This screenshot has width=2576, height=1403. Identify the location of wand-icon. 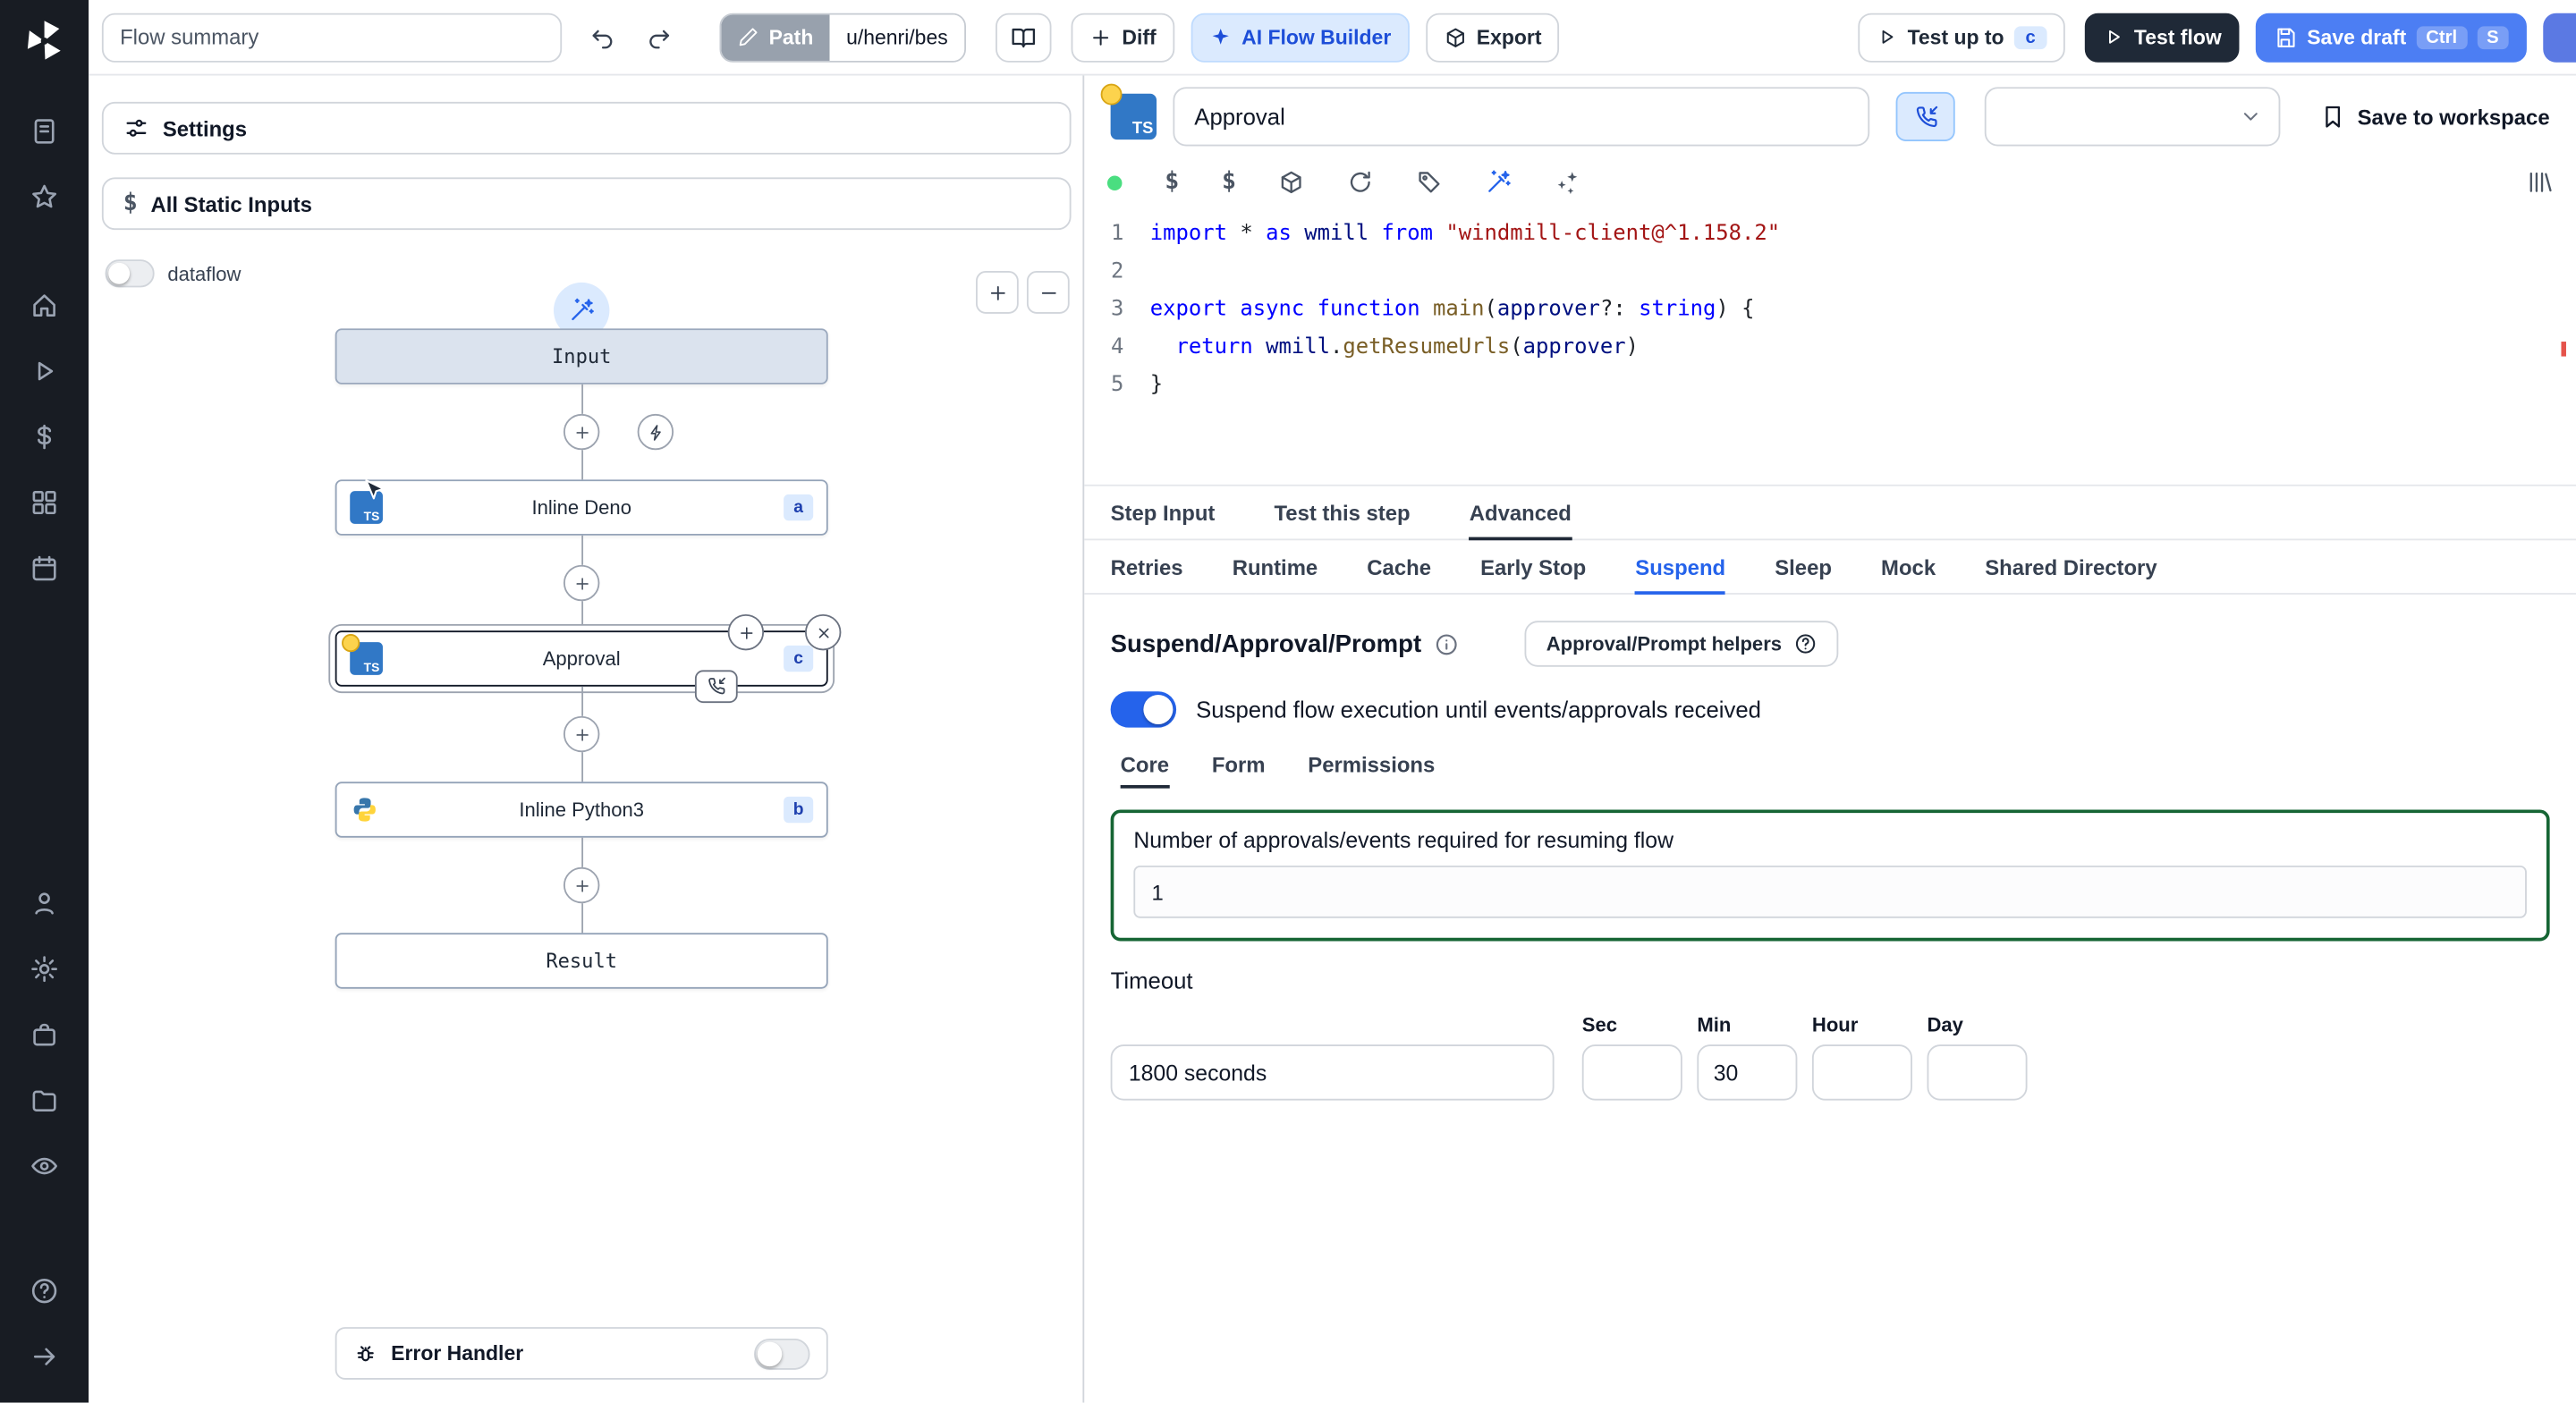
(1499, 182).